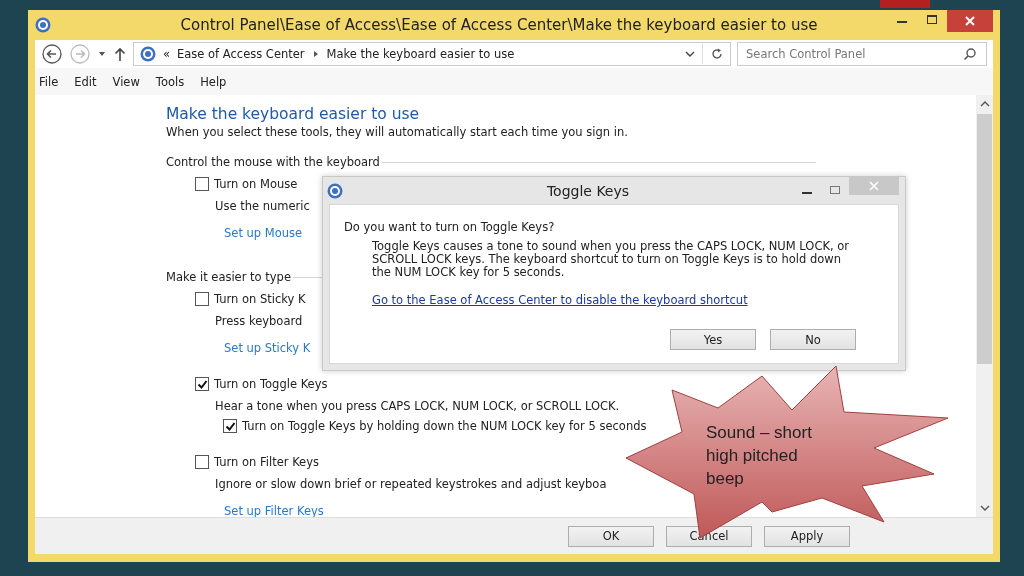 The image size is (1024, 576). What do you see at coordinates (261, 384) in the screenshot?
I see `checkbox: Turn on Toggle Keys` at bounding box center [261, 384].